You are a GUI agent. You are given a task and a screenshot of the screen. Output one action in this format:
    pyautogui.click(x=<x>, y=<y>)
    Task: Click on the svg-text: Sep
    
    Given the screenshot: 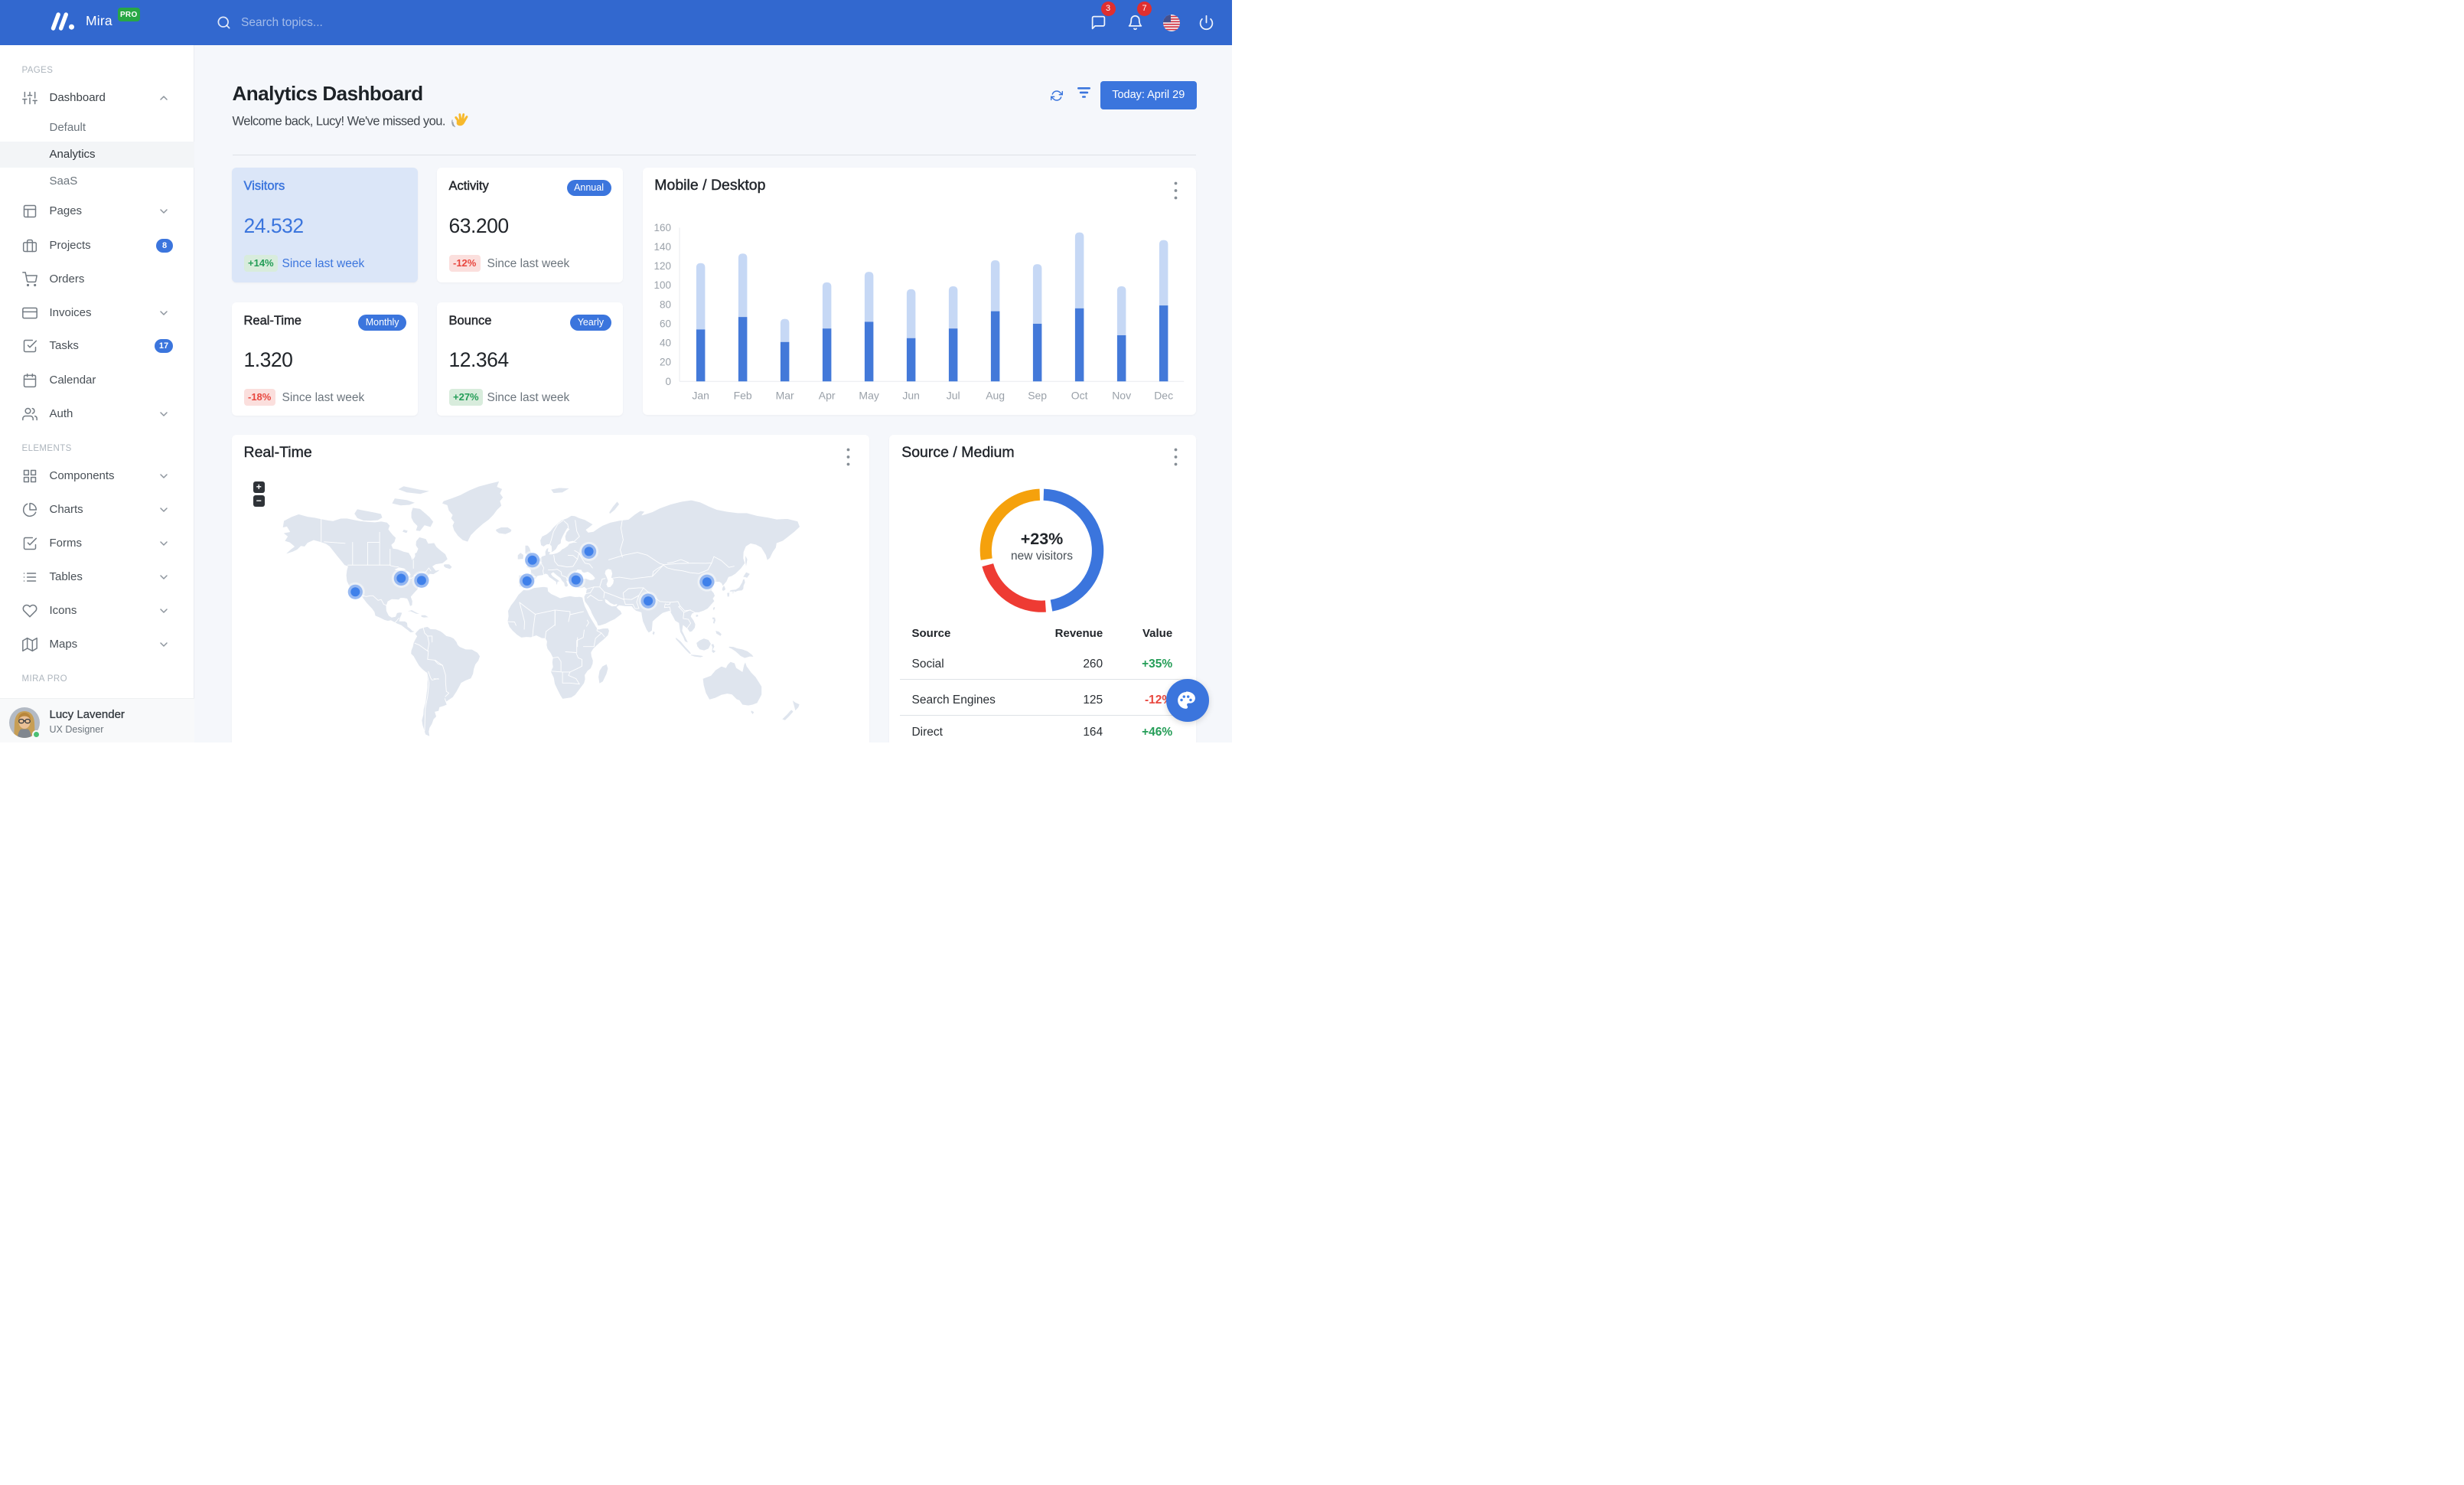 What is the action you would take?
    pyautogui.click(x=1037, y=396)
    